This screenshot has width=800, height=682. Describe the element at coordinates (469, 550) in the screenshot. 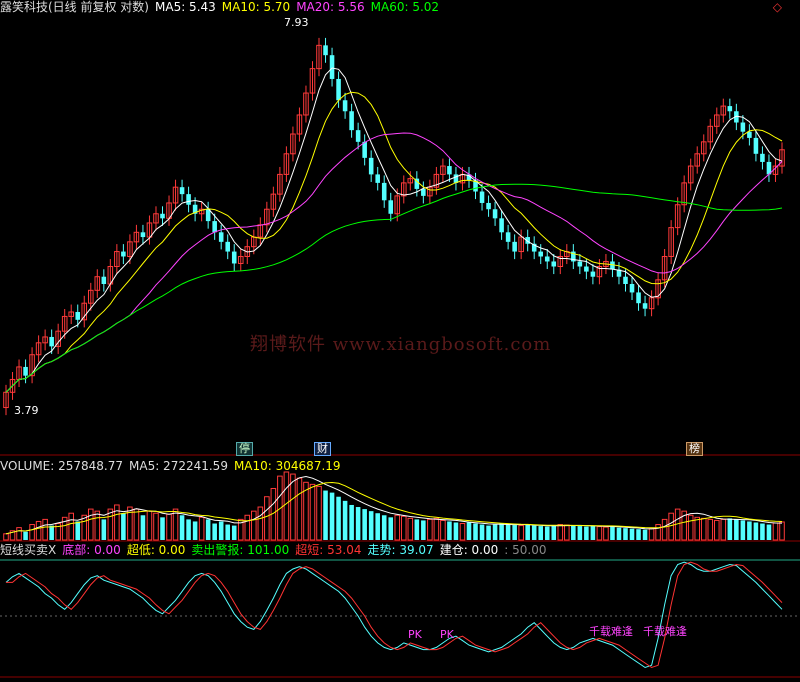

I see `jiancang-readout: 建仓: 0.00` at that location.